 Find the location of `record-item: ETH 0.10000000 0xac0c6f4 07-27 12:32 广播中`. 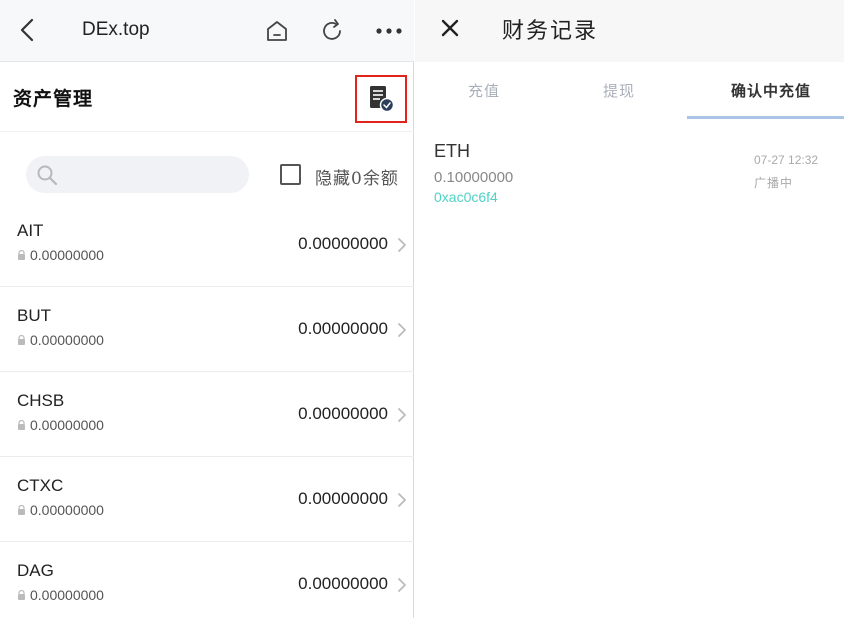

record-item: ETH 0.10000000 0xac0c6f4 07-27 12:32 广播中 is located at coordinates (629, 169).